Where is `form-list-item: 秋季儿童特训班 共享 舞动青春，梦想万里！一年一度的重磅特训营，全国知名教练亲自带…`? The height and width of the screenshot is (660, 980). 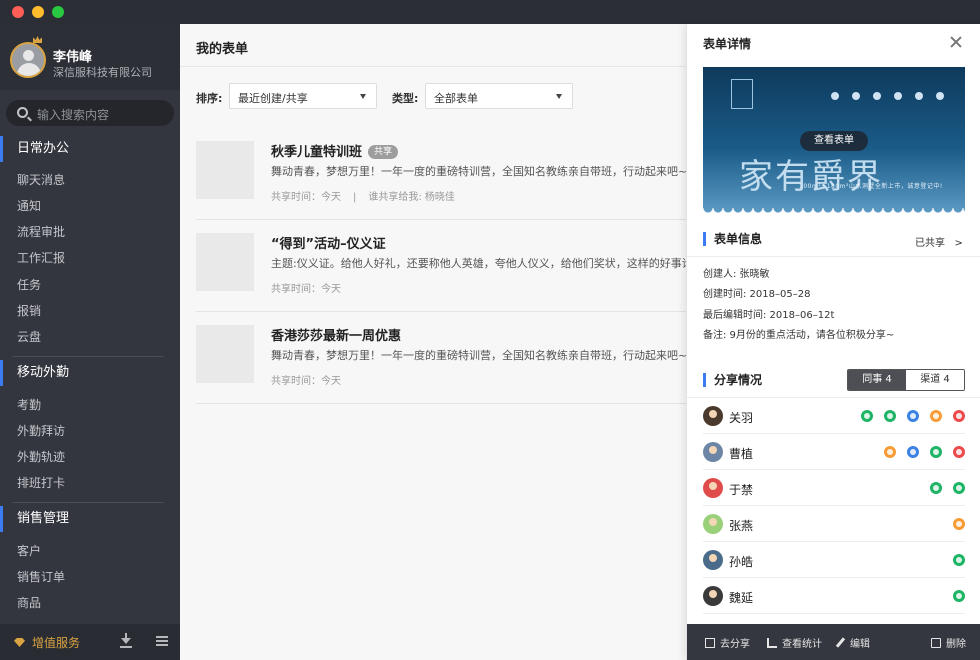 form-list-item: 秋季儿童特训班 共享 舞动青春，梦想万里！一年一度的重磅特训营，全国知名教练亲自带… is located at coordinates (441, 174).